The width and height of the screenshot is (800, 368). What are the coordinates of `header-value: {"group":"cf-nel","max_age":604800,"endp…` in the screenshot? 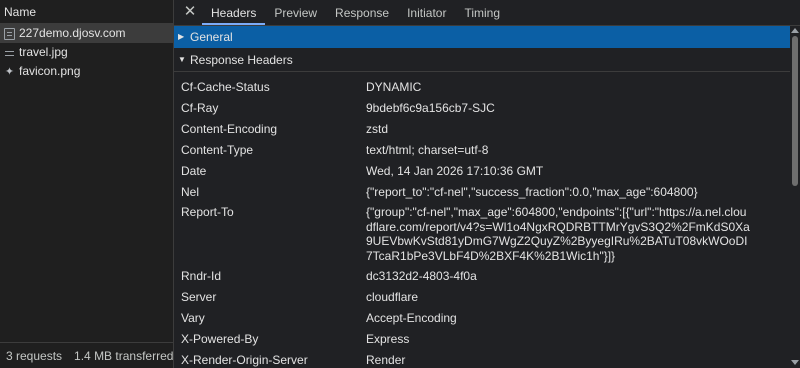 It's located at (558, 234).